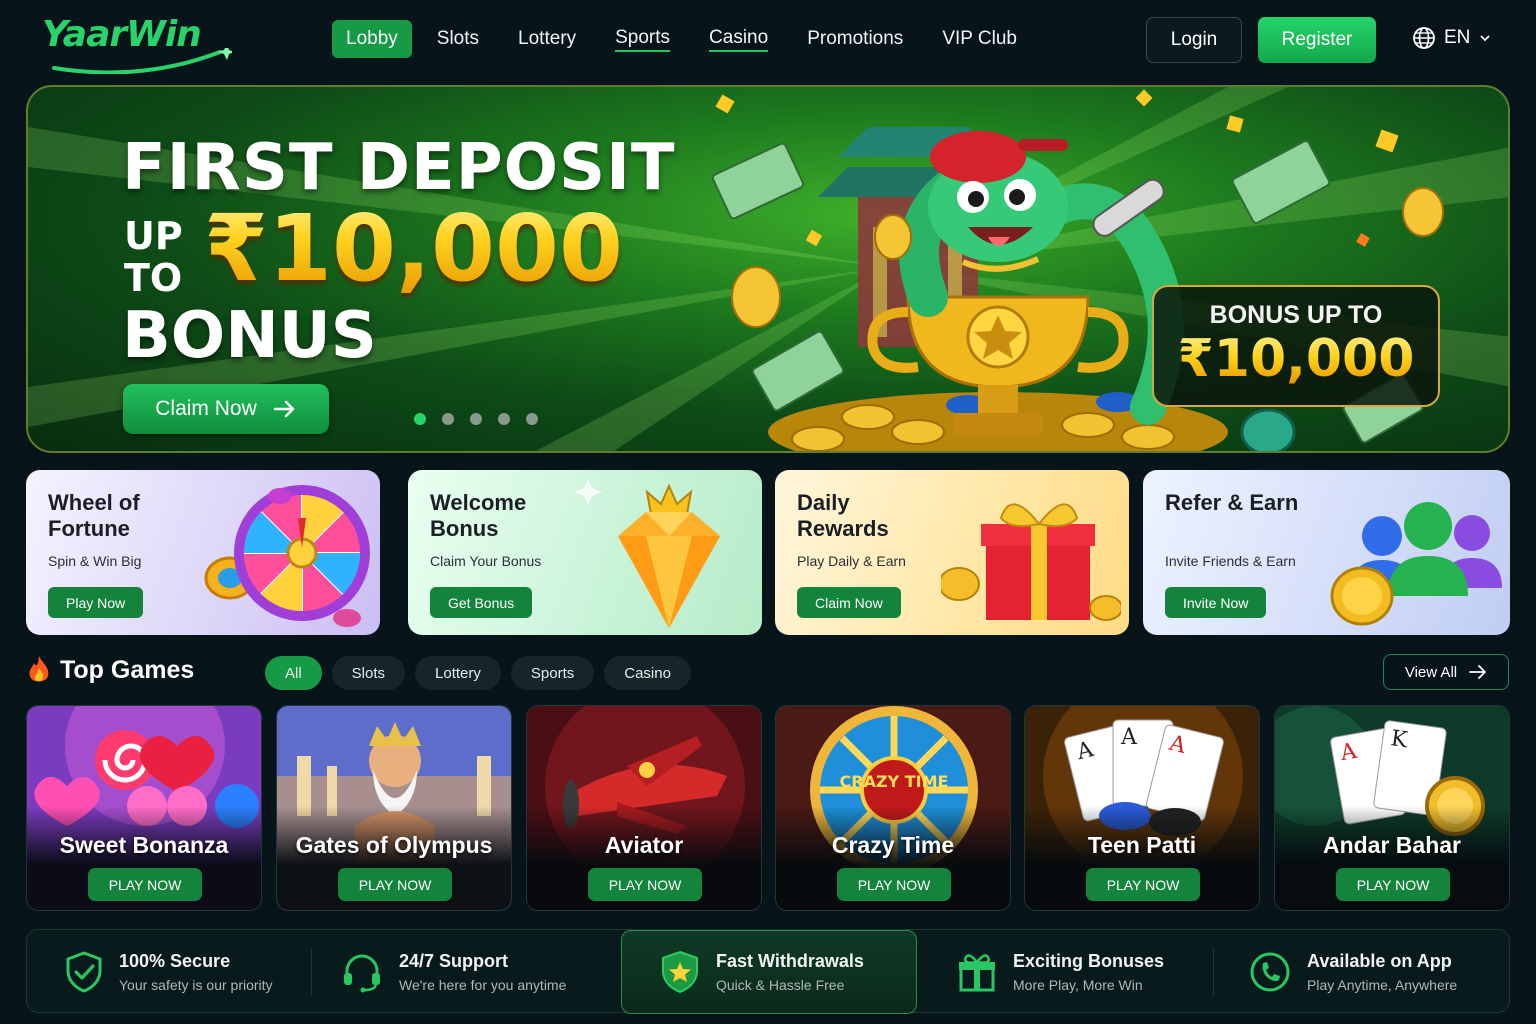 Image resolution: width=1536 pixels, height=1024 pixels. Describe the element at coordinates (394, 808) in the screenshot. I see `game-card-gates-of-olympus: Gates of Olympus PLAY NOW` at that location.